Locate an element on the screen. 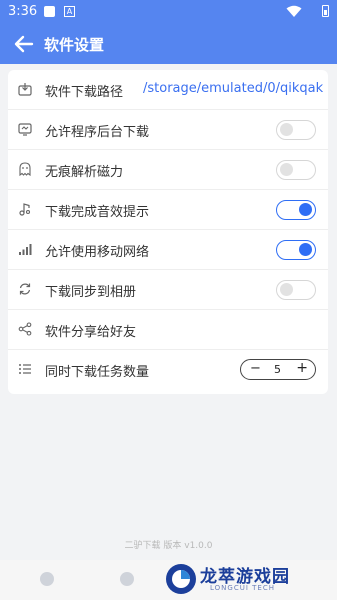 The image size is (337, 600). battery-icon is located at coordinates (325, 11).